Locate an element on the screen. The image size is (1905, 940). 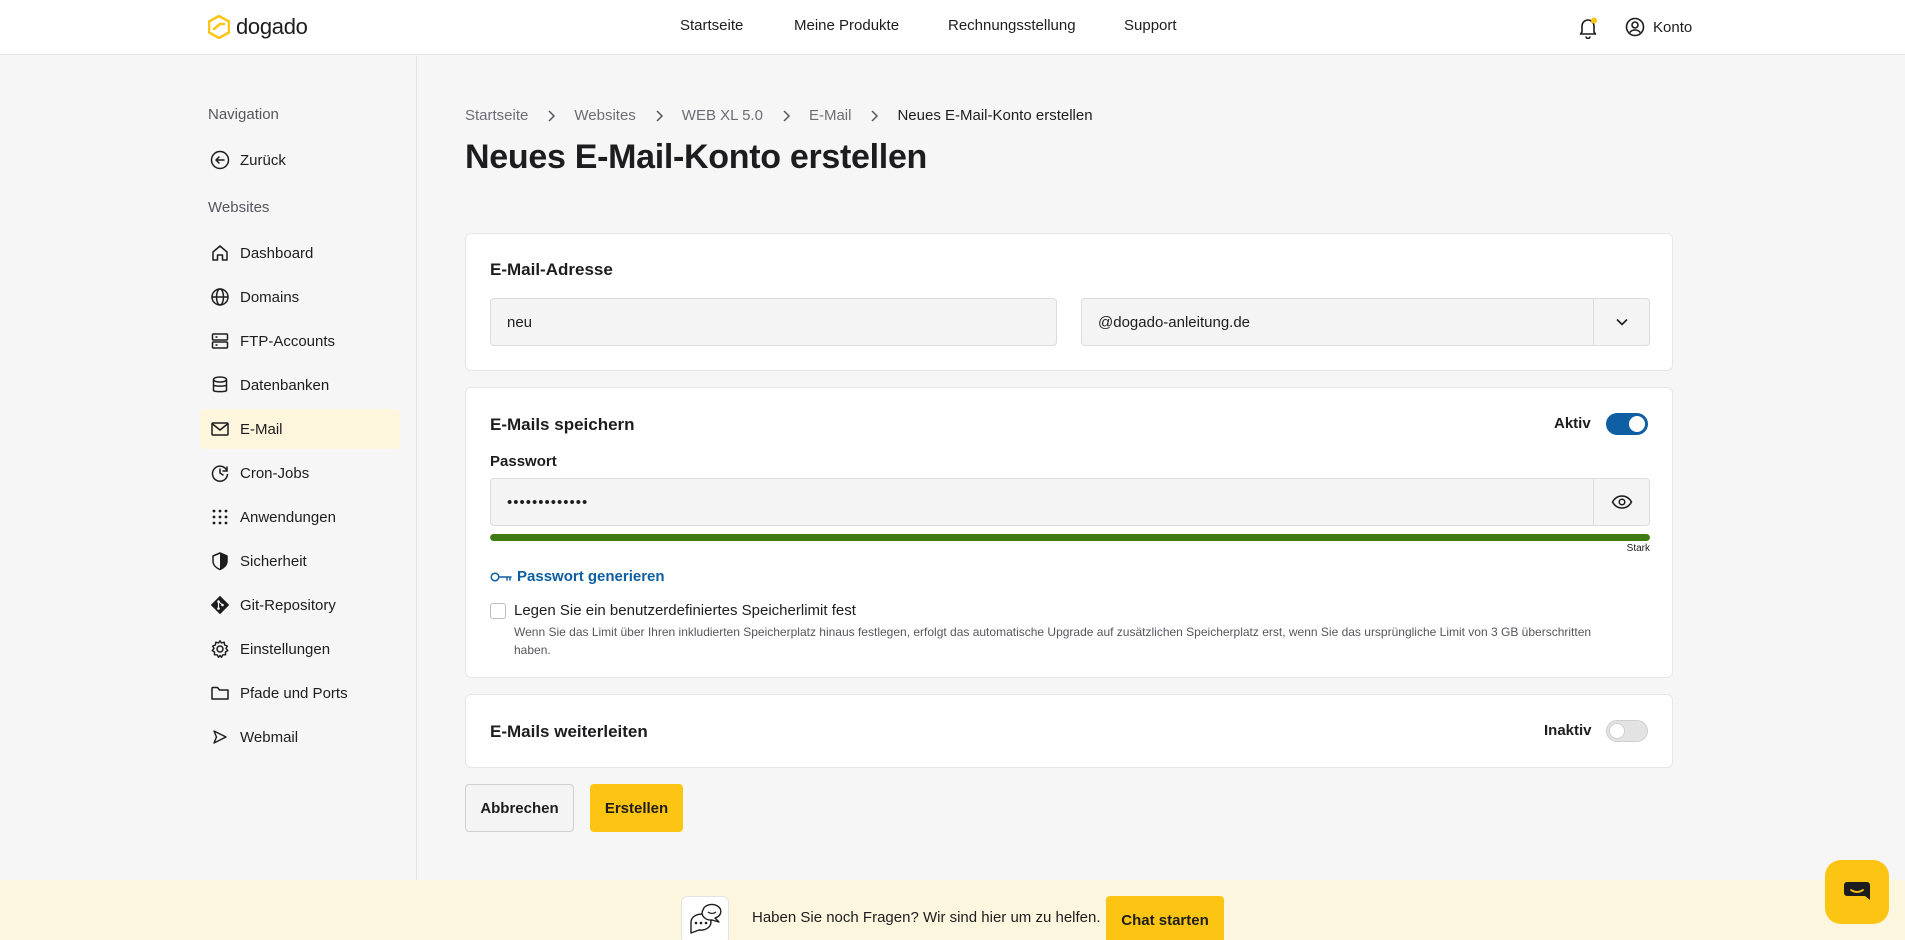
show-password-button is located at coordinates (1621, 502).